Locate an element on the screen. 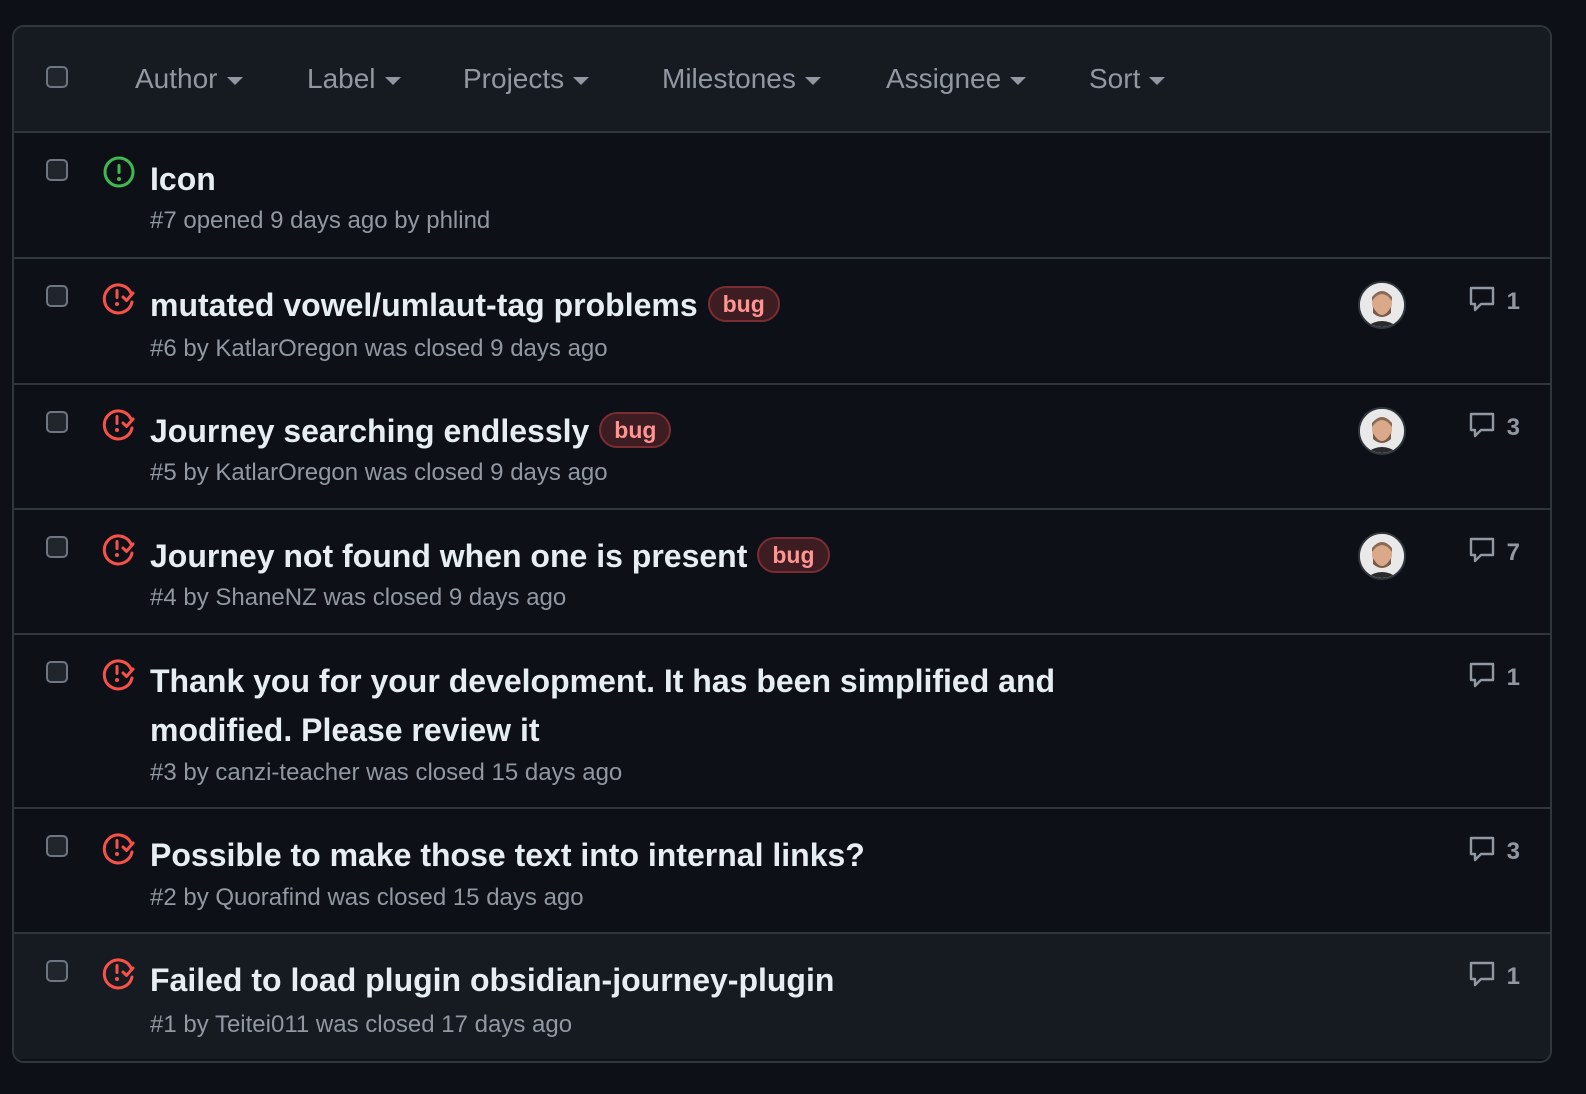 This screenshot has width=1586, height=1094. filter-milestones: Milestones is located at coordinates (741, 79).